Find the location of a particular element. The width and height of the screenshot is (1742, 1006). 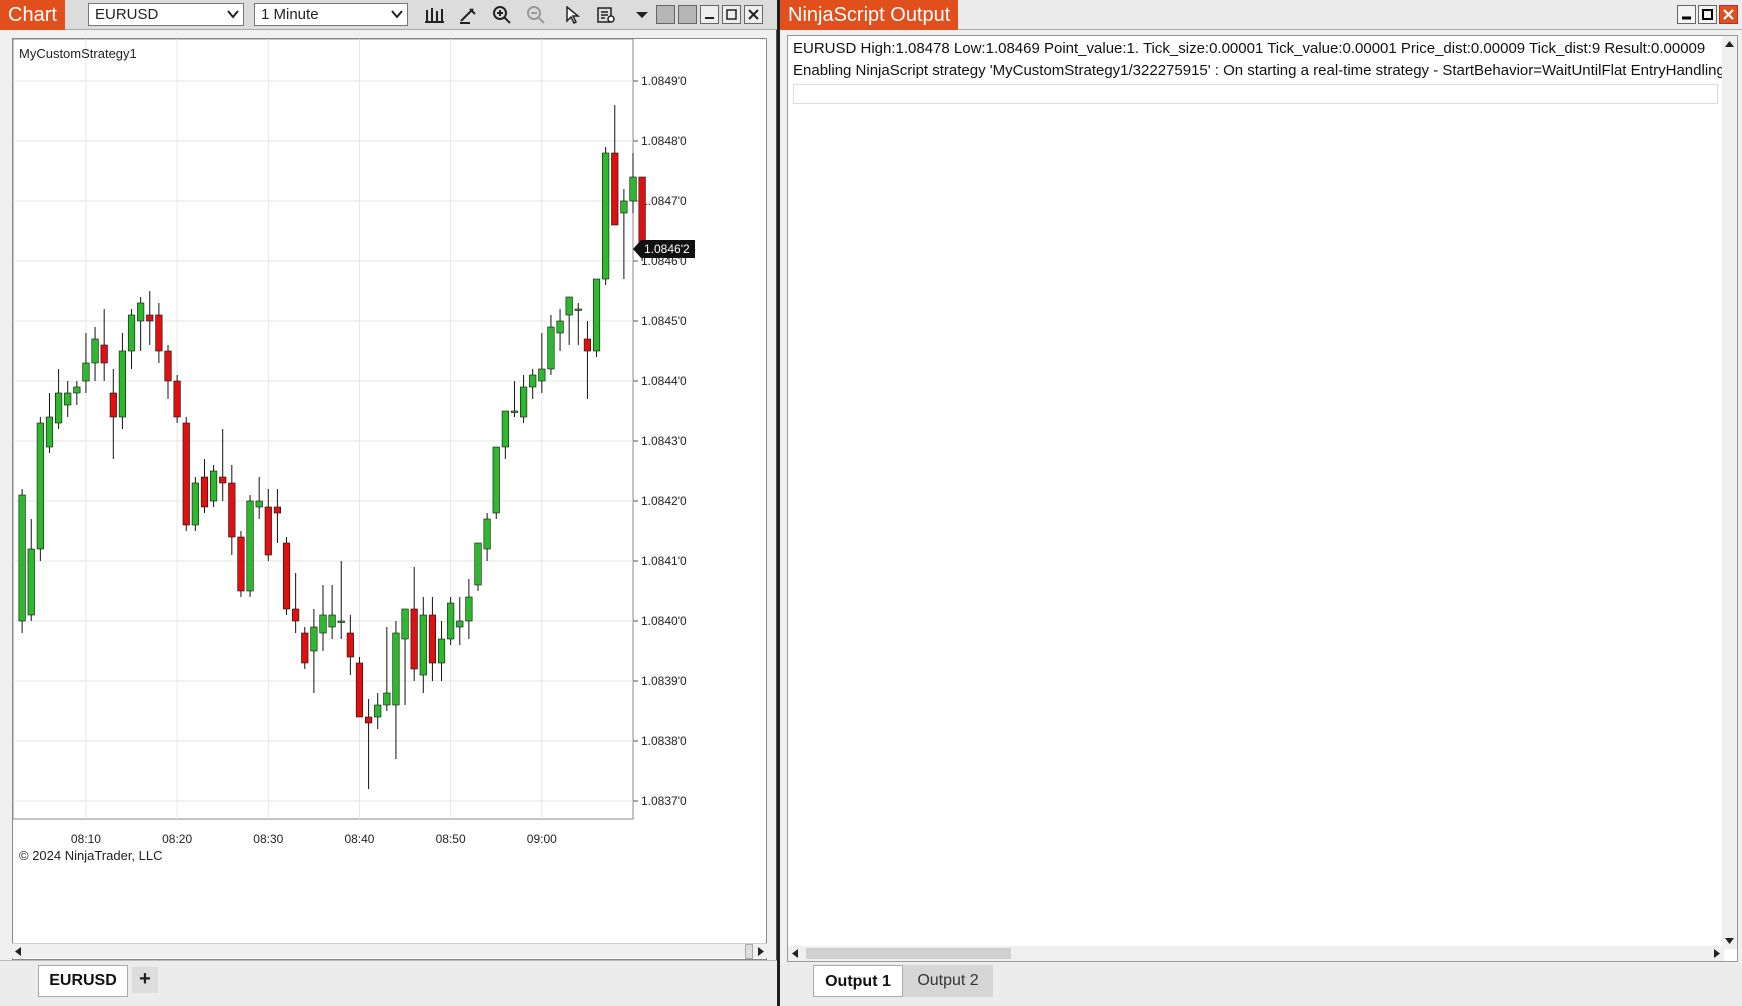

x-tick-label: 08:40 is located at coordinates (359, 839).